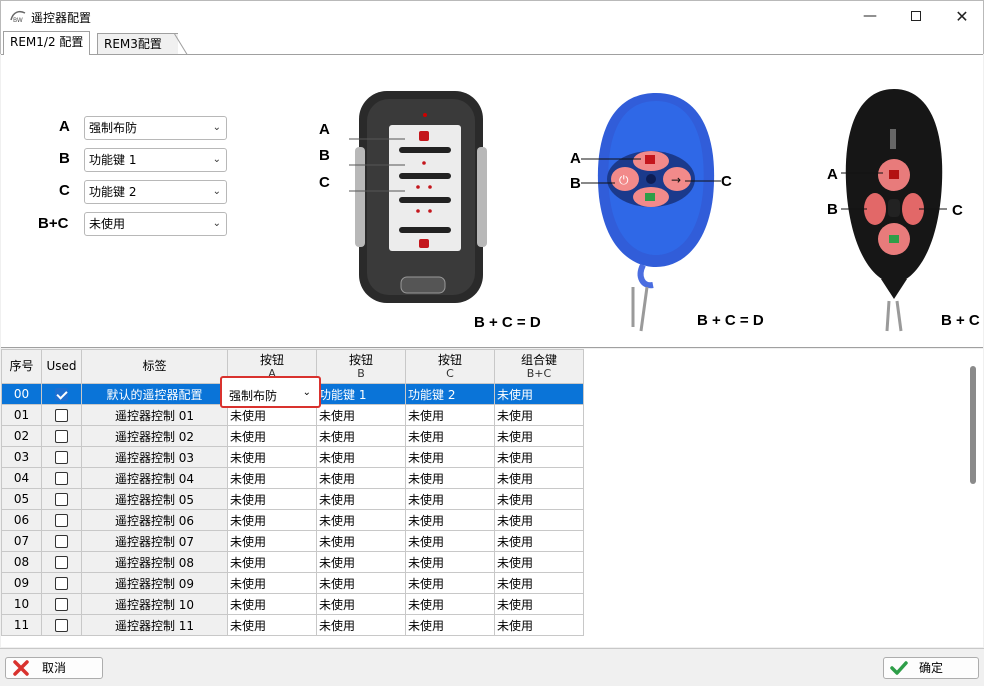 The image size is (984, 686). I want to click on tab-rem3-config: REM3配置, so click(142, 45).